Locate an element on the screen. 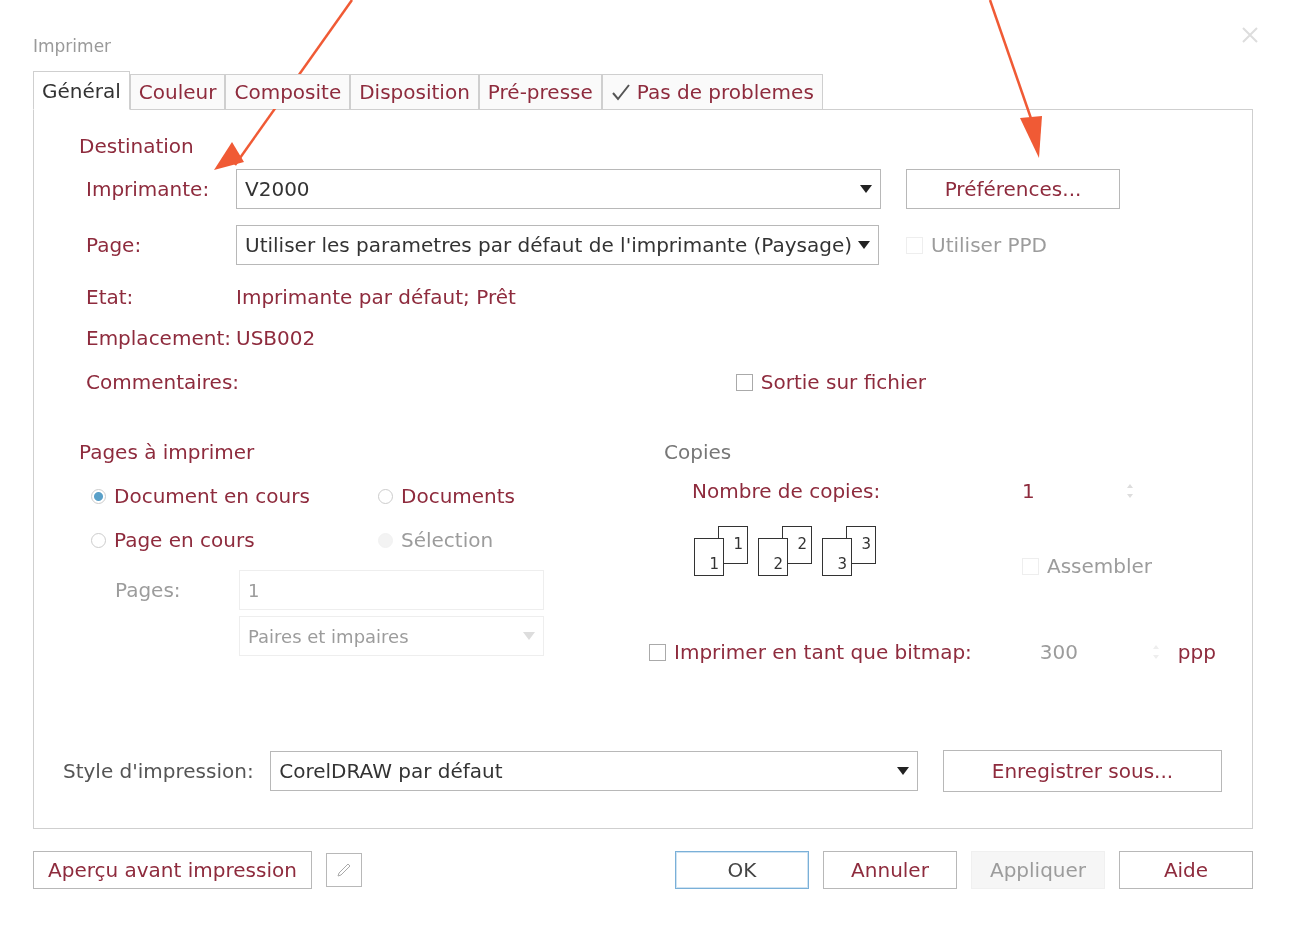 This screenshot has width=1303, height=927. page-sheet: 3 is located at coordinates (837, 557).